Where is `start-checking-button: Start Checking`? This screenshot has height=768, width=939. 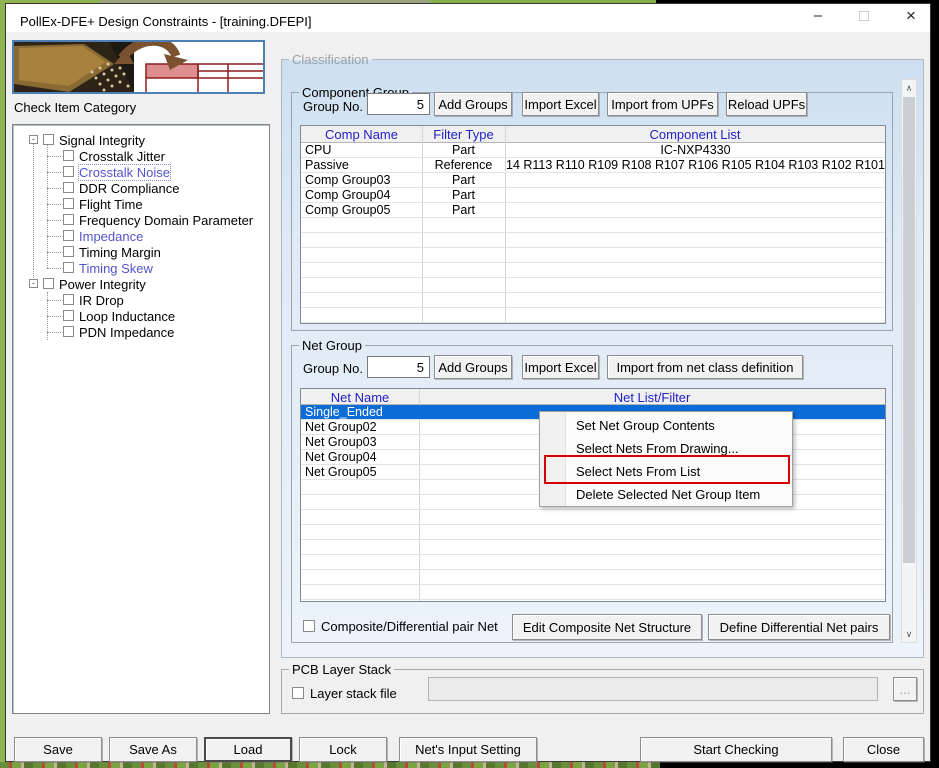
start-checking-button: Start Checking is located at coordinates (736, 749).